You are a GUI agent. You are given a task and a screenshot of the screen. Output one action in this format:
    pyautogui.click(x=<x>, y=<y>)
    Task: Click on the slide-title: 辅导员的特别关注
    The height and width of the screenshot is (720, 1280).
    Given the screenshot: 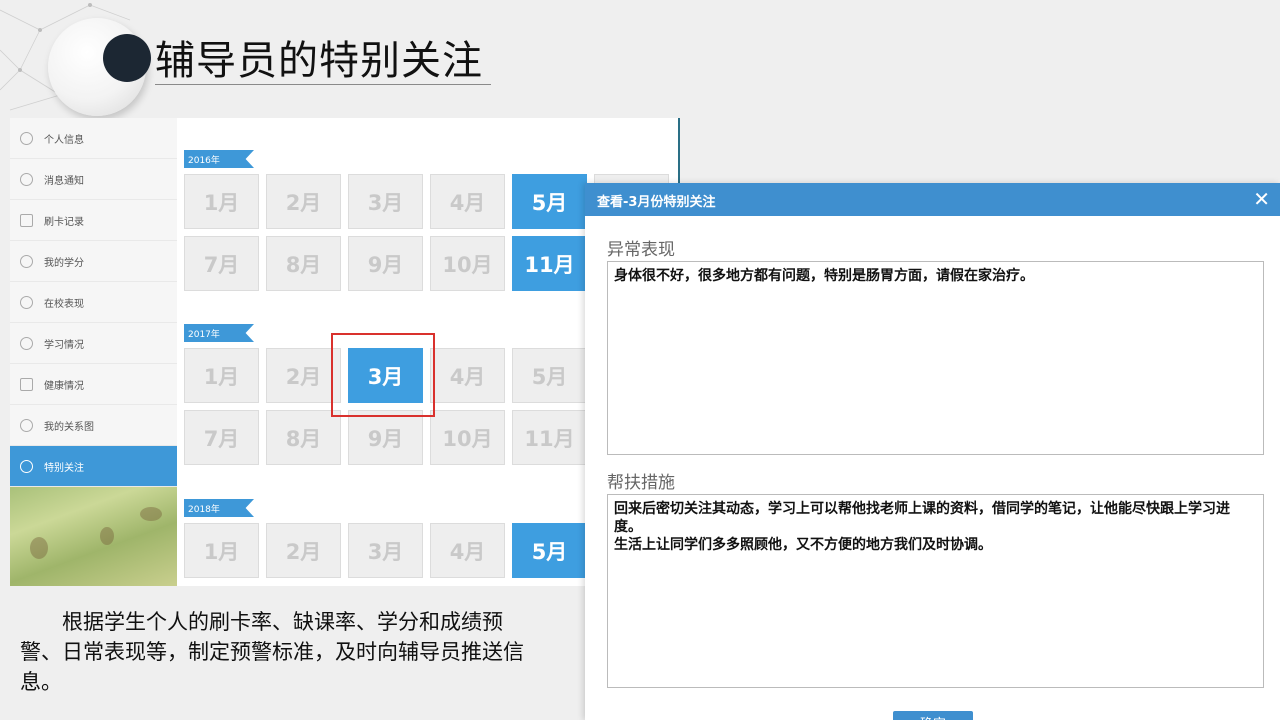 What is the action you would take?
    pyautogui.click(x=319, y=61)
    